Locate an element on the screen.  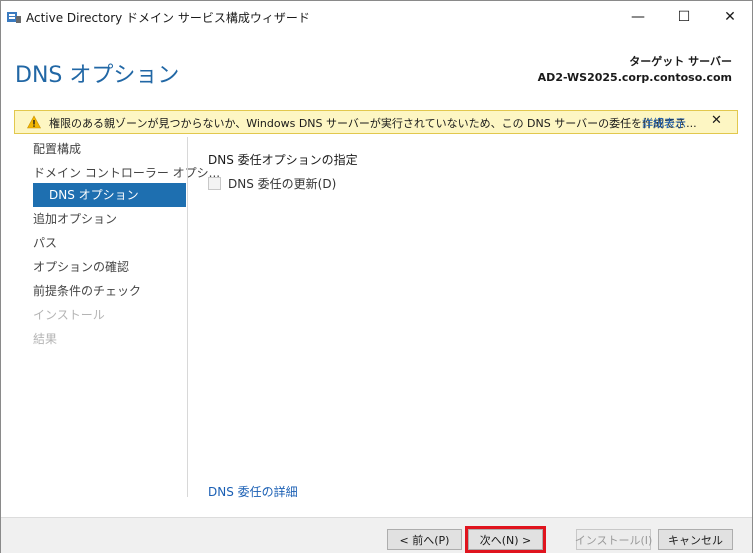
warning-icon is located at coordinates (34, 122).